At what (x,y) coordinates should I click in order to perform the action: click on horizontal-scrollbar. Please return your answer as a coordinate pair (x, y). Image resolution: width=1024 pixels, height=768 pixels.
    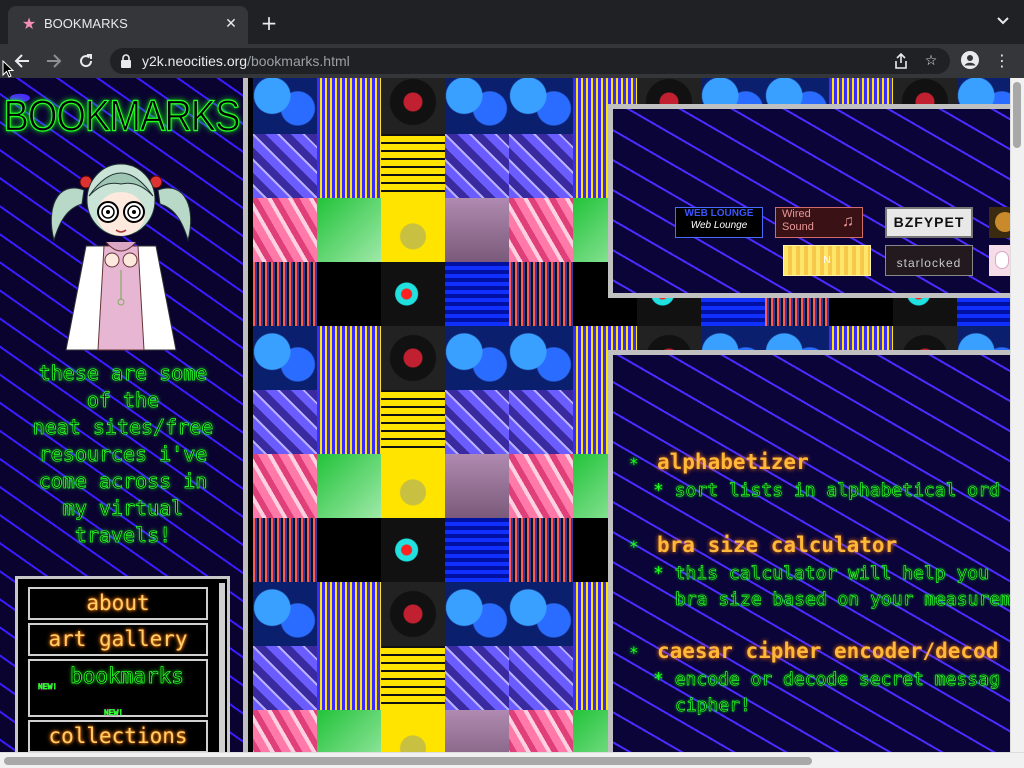
    Looking at the image, I should click on (512, 760).